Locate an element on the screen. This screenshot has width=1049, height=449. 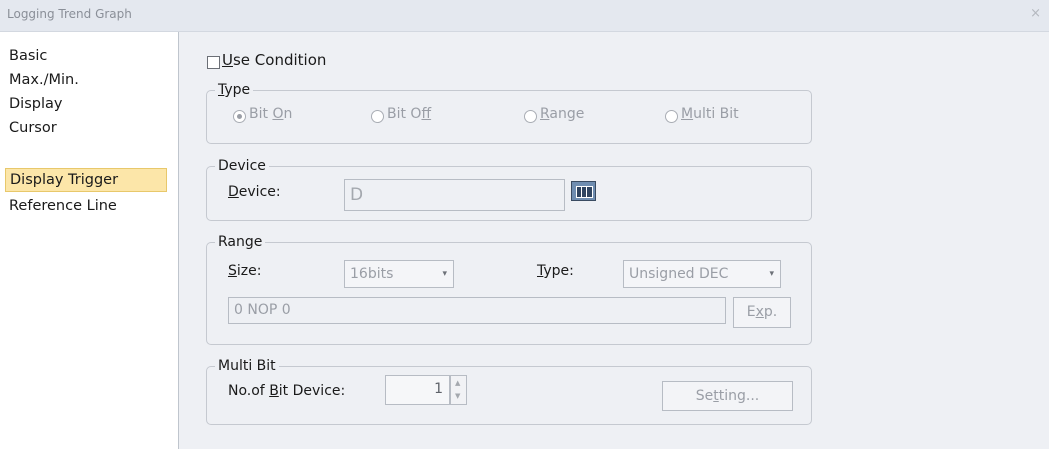
exp-button: Exp. is located at coordinates (762, 312).